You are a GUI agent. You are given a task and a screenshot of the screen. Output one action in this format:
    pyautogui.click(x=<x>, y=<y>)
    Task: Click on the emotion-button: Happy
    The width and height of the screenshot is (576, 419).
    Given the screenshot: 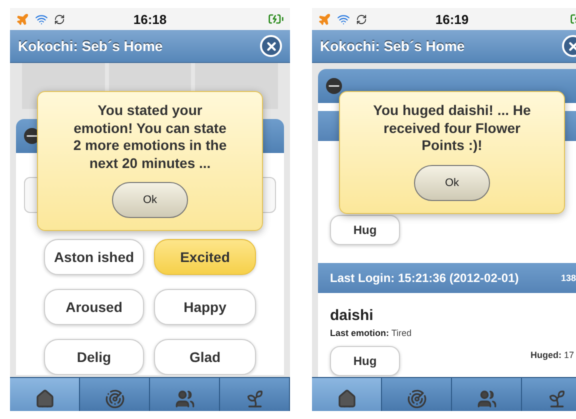 What is the action you would take?
    pyautogui.click(x=205, y=307)
    